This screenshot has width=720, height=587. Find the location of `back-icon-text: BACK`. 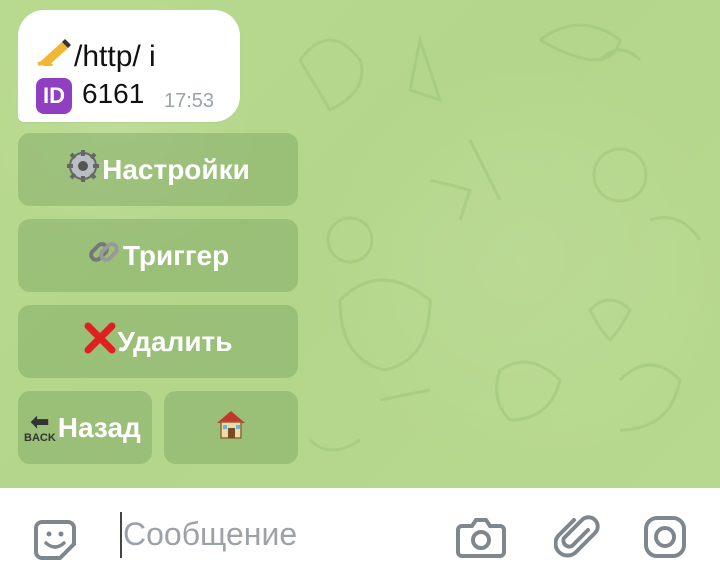

back-icon-text: BACK is located at coordinates (40, 437).